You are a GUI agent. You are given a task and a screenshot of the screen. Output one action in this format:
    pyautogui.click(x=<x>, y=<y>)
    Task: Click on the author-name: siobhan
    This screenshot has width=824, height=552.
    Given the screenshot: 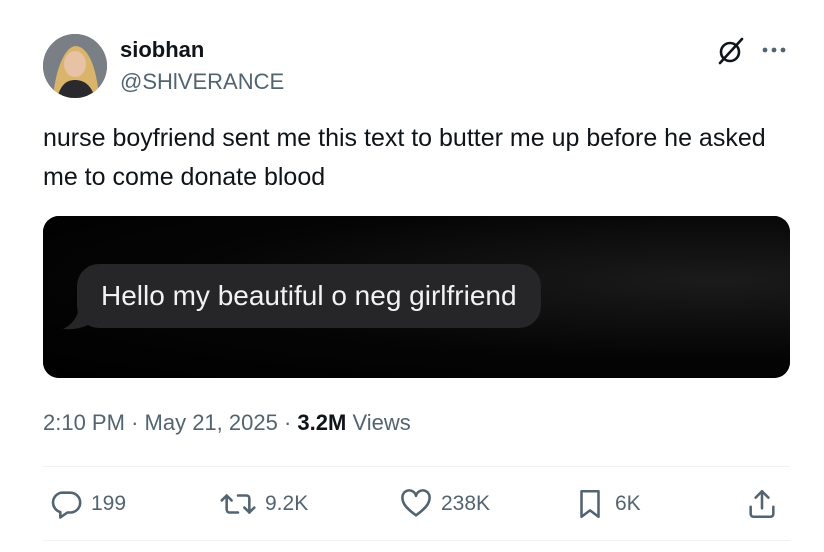 What is the action you would take?
    pyautogui.click(x=162, y=50)
    